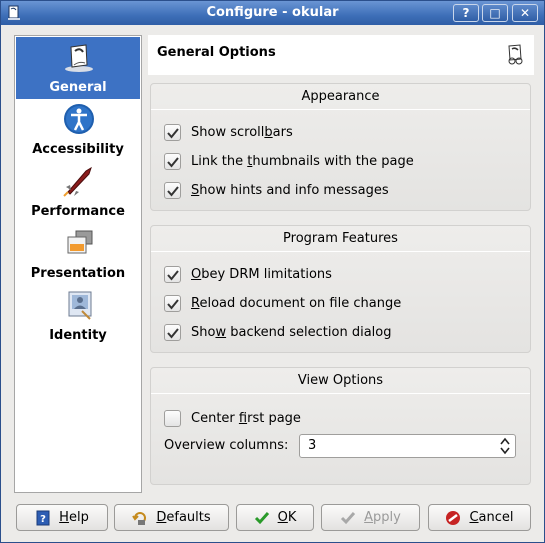  I want to click on overview-columns-label: Overview columns:, so click(226, 445).